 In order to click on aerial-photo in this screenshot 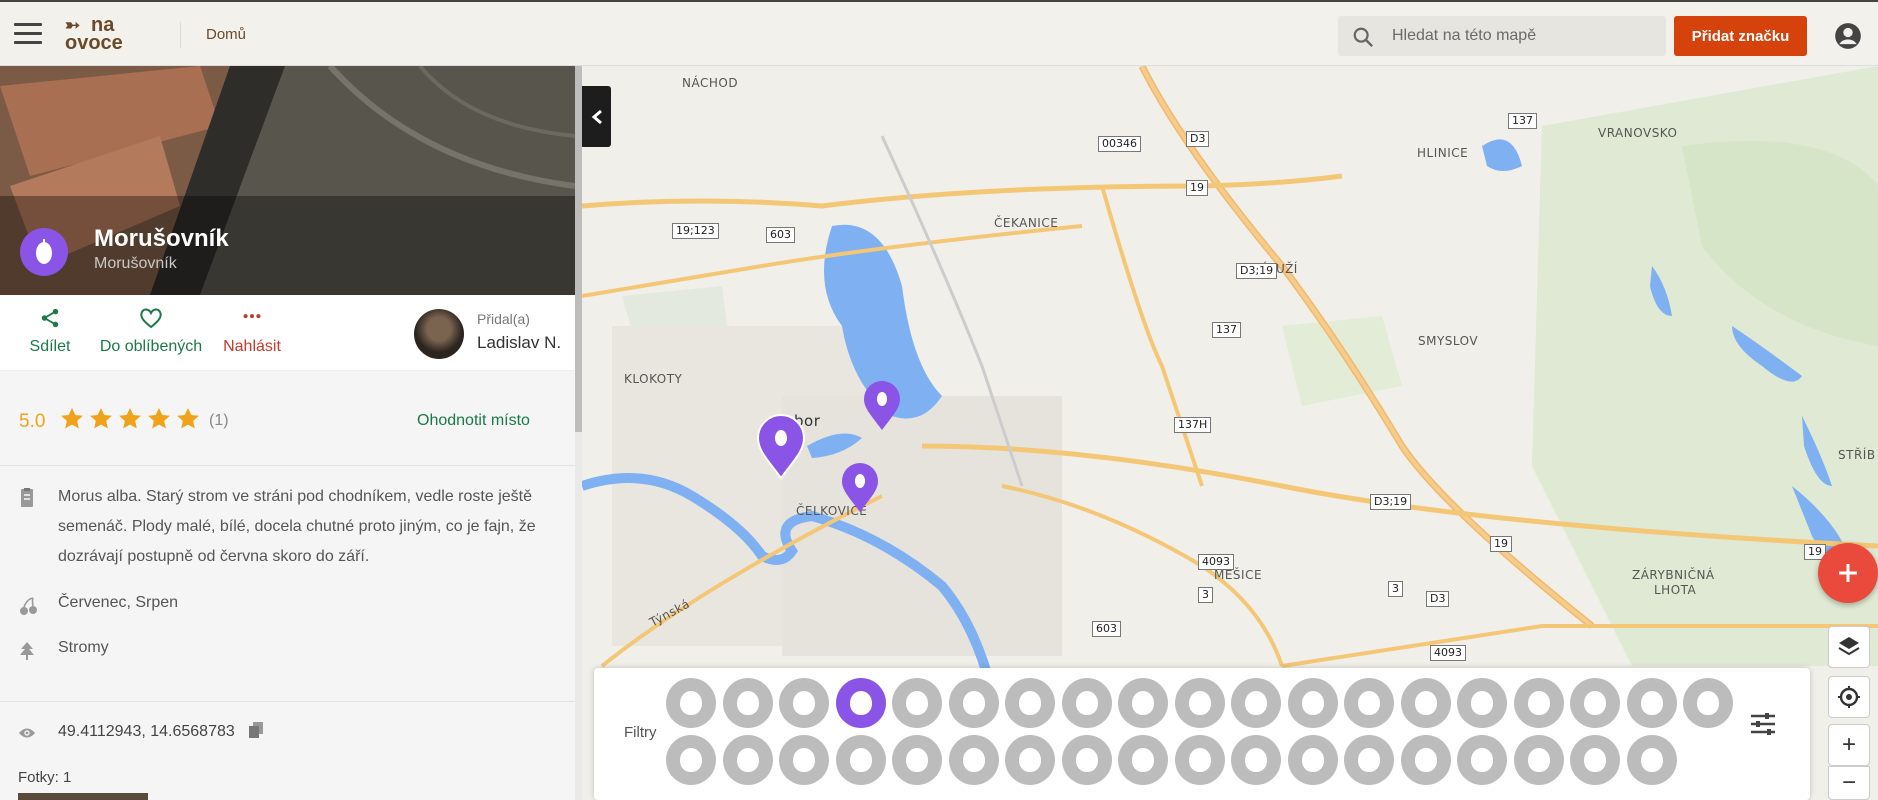, I will do `click(287, 180)`.